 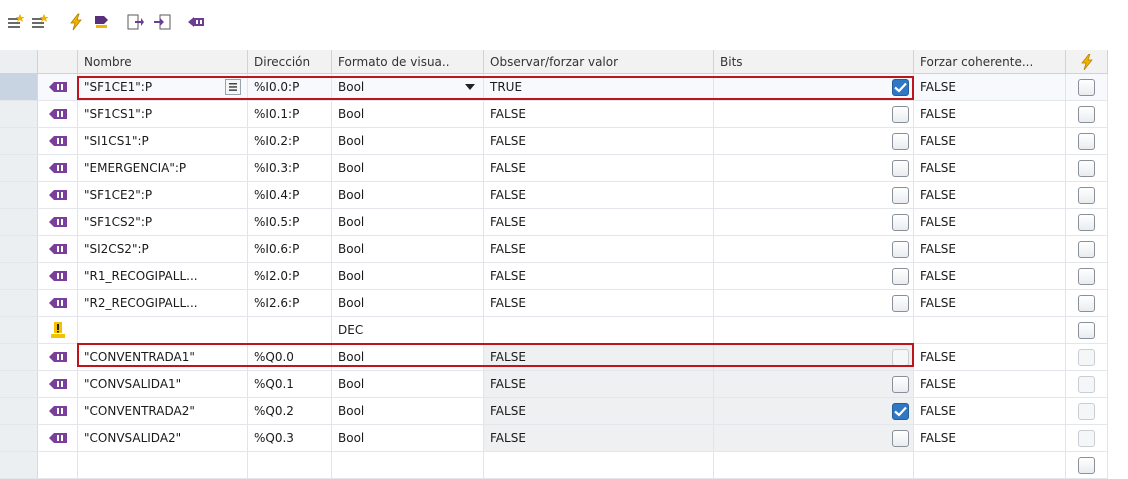 I want to click on address-cell: %I0.6:P, so click(x=290, y=249).